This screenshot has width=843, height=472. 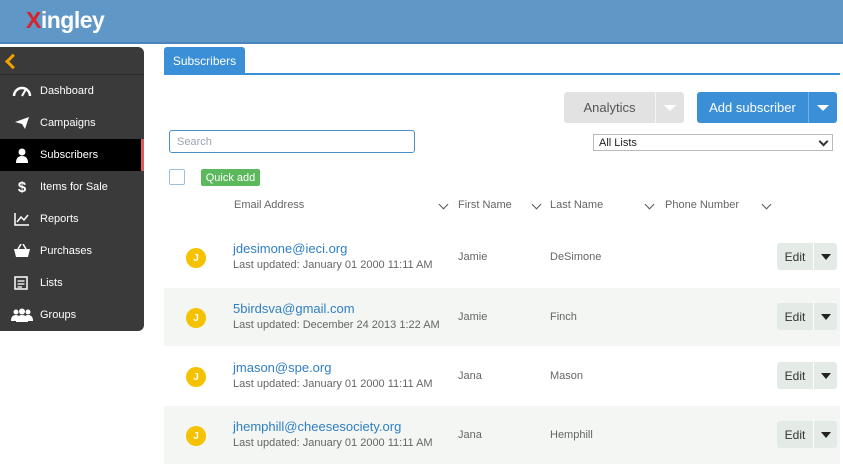 What do you see at coordinates (22, 315) in the screenshot?
I see `users-icon` at bounding box center [22, 315].